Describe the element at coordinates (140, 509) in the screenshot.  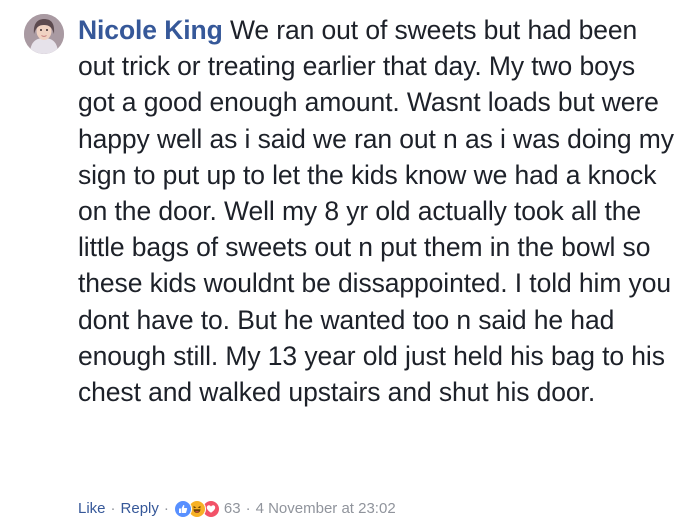
I see `reply-button: Reply` at that location.